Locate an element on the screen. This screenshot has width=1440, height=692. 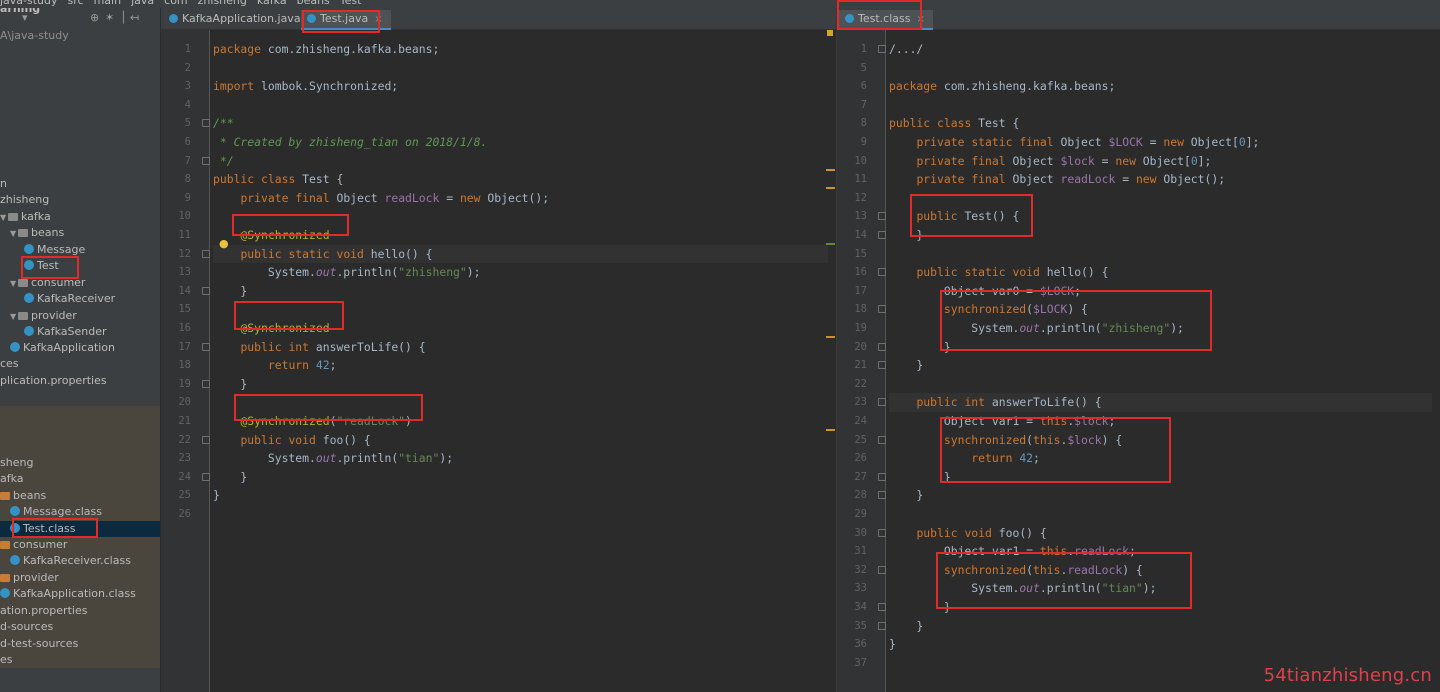
tree-item: plication.properties is located at coordinates (80, 381).